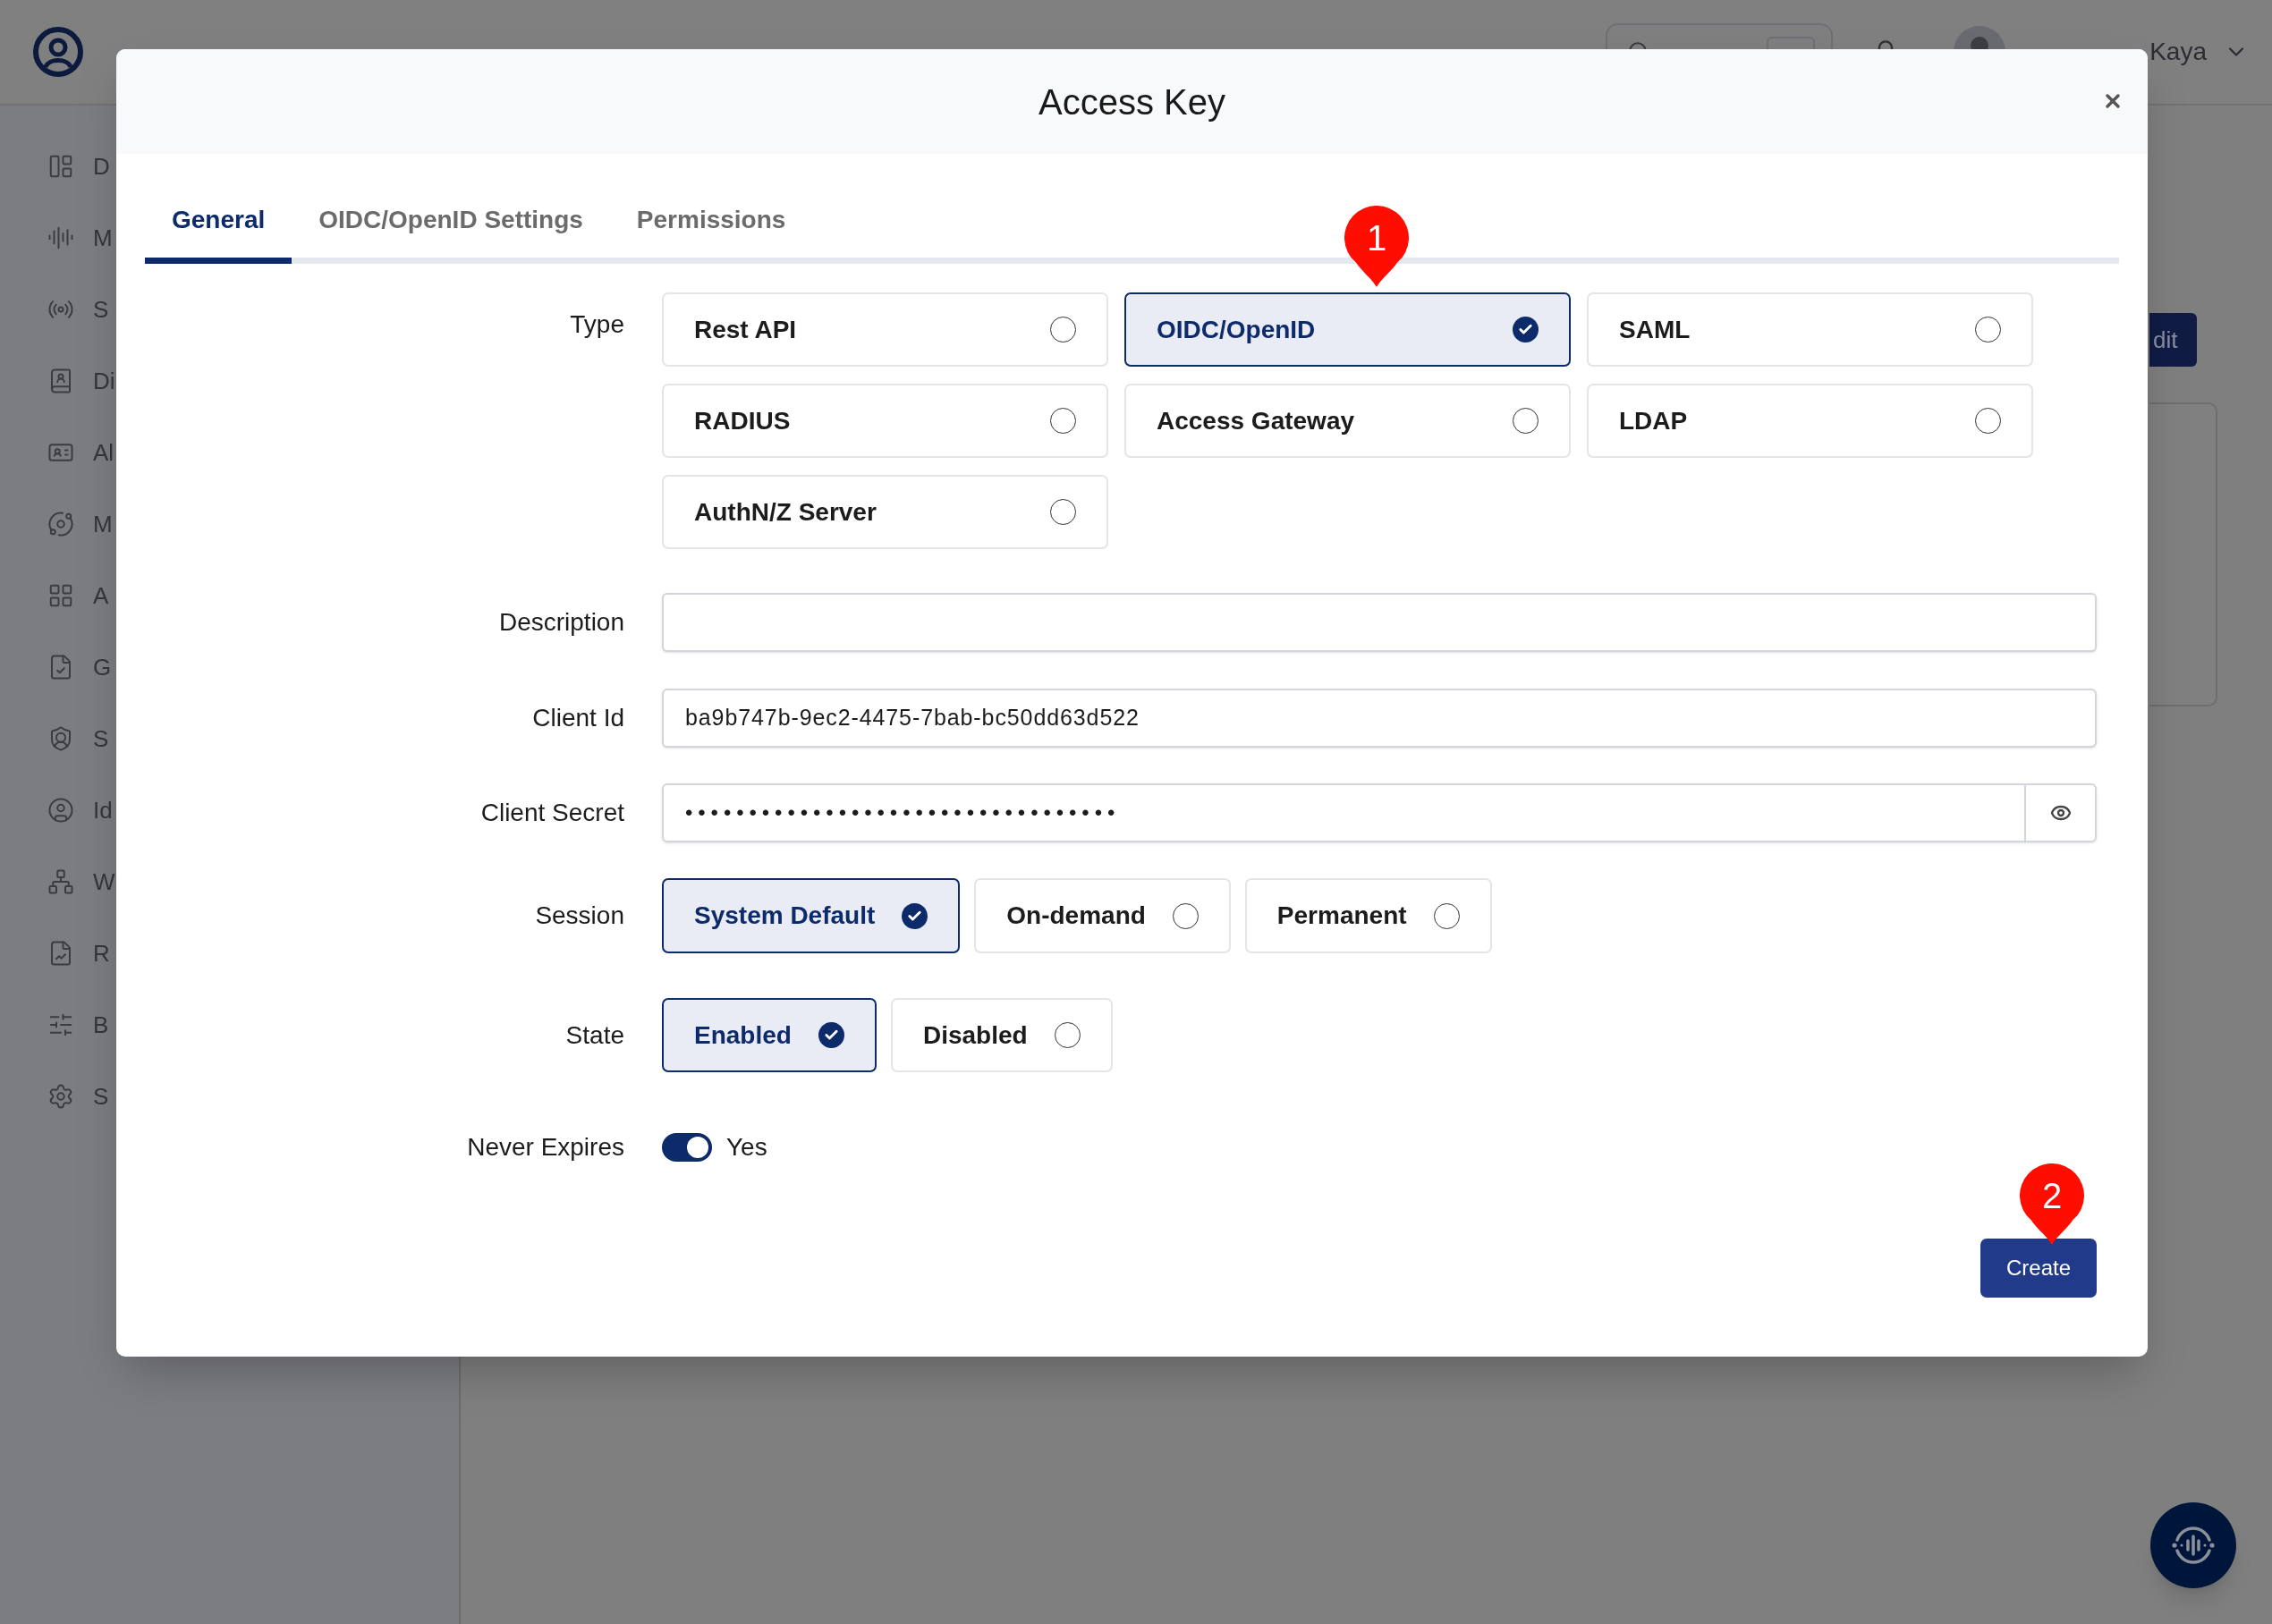 The width and height of the screenshot is (2272, 1624). Describe the element at coordinates (81, 381) in the screenshot. I see `sidebar-item: Di` at that location.